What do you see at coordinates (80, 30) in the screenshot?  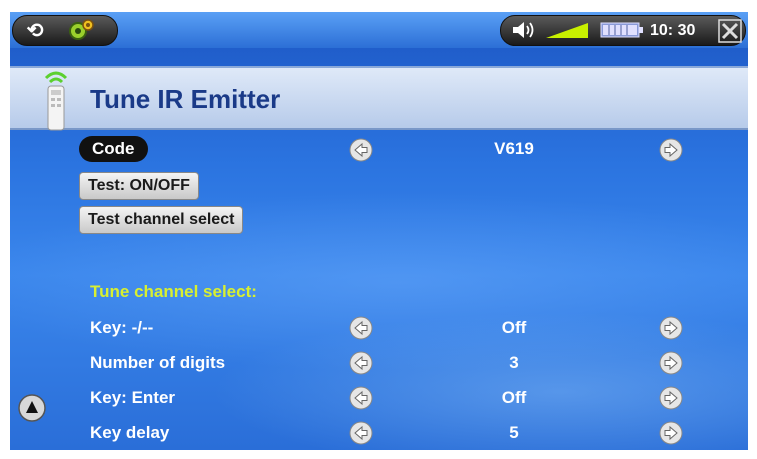 I see `gear-icon` at bounding box center [80, 30].